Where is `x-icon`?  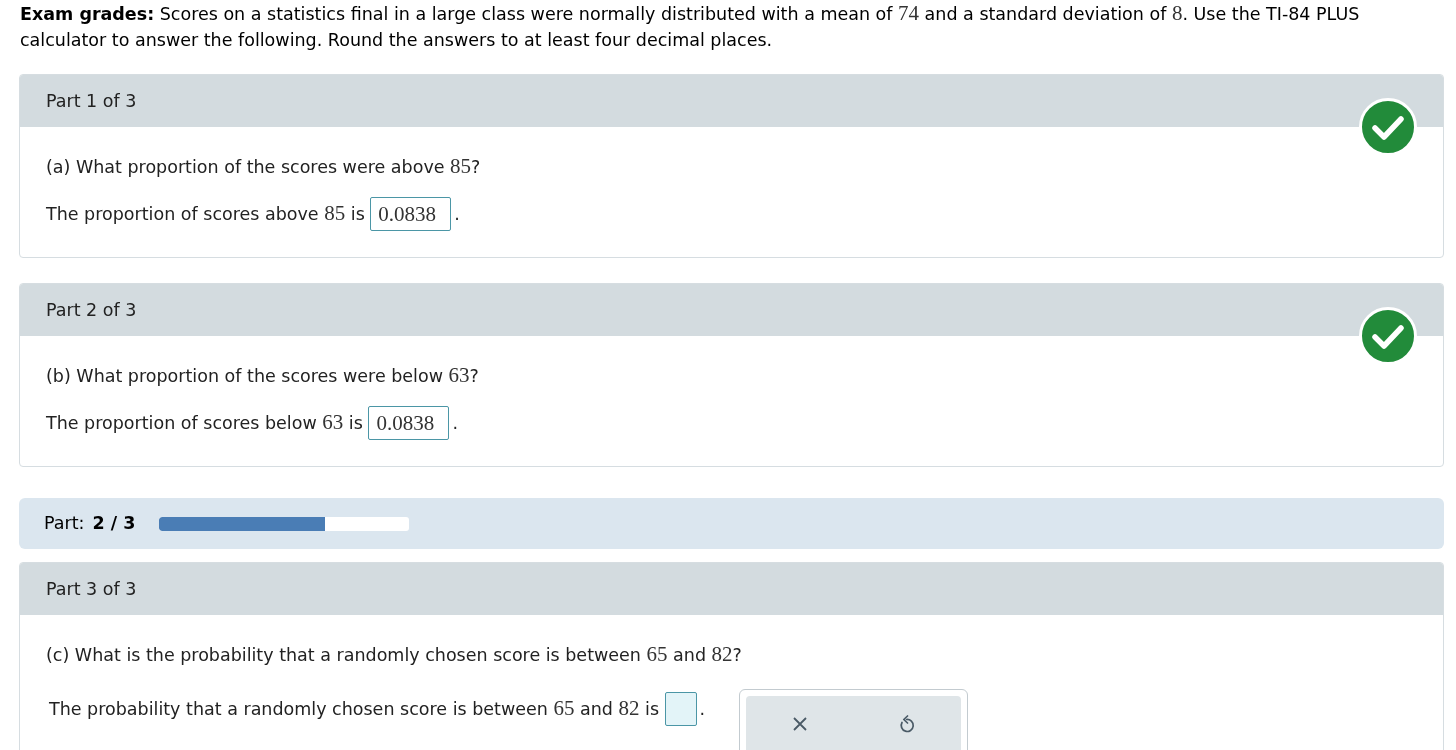
x-icon is located at coordinates (799, 724).